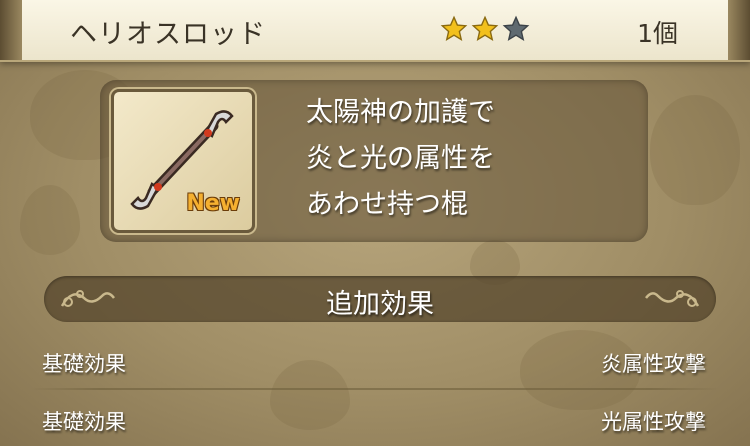 Image resolution: width=750 pixels, height=446 pixels. I want to click on background-slime, so click(50, 220).